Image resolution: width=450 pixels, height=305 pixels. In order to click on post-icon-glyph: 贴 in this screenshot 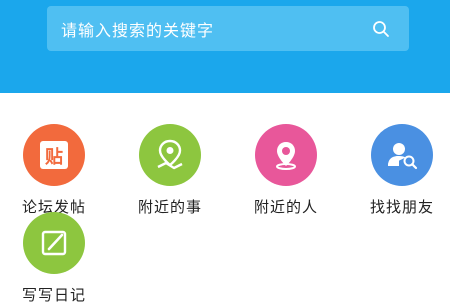, I will do `click(54, 157)`.